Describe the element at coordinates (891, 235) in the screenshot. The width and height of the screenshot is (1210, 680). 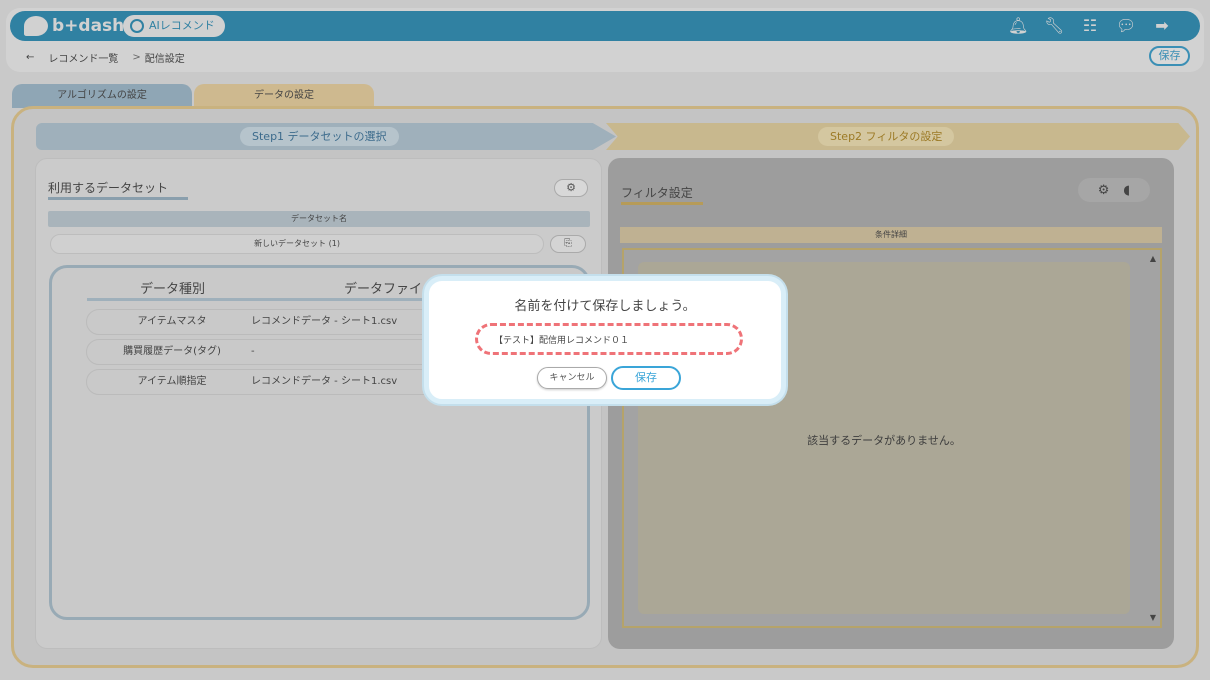
I see `condition-detail-header: 条件詳細` at that location.